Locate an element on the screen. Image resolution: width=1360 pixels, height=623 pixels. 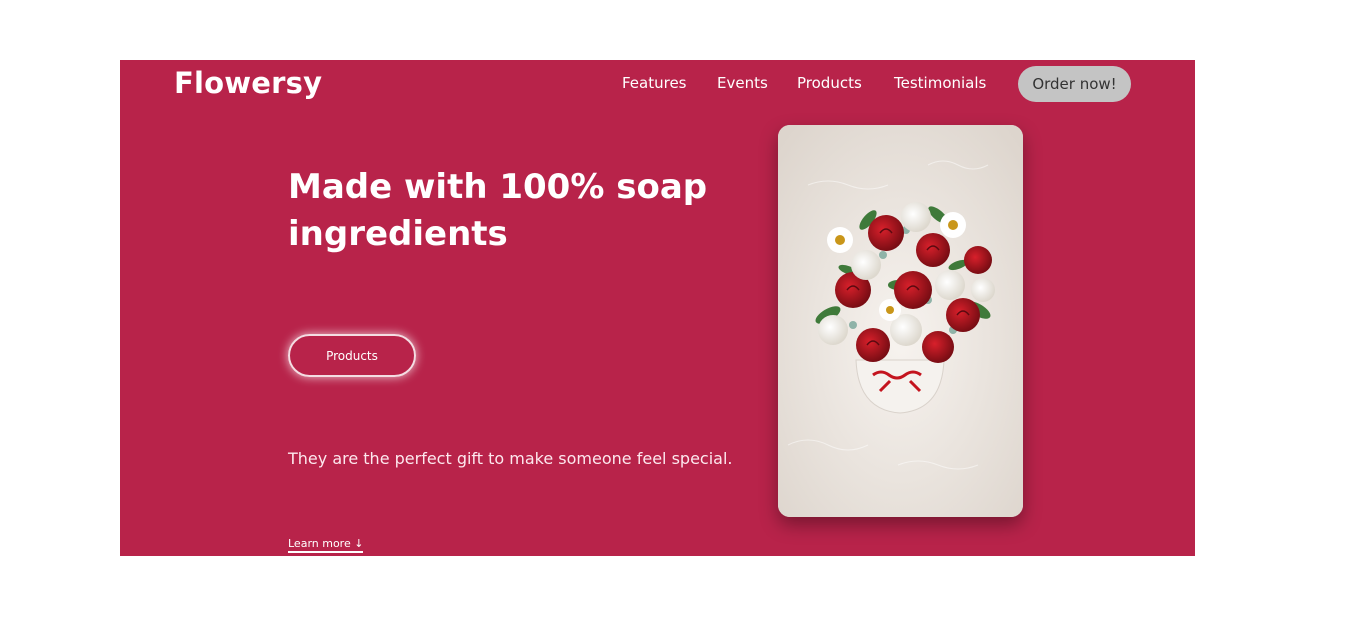
nav-link-testimonials: Testimonials is located at coordinates (940, 83).